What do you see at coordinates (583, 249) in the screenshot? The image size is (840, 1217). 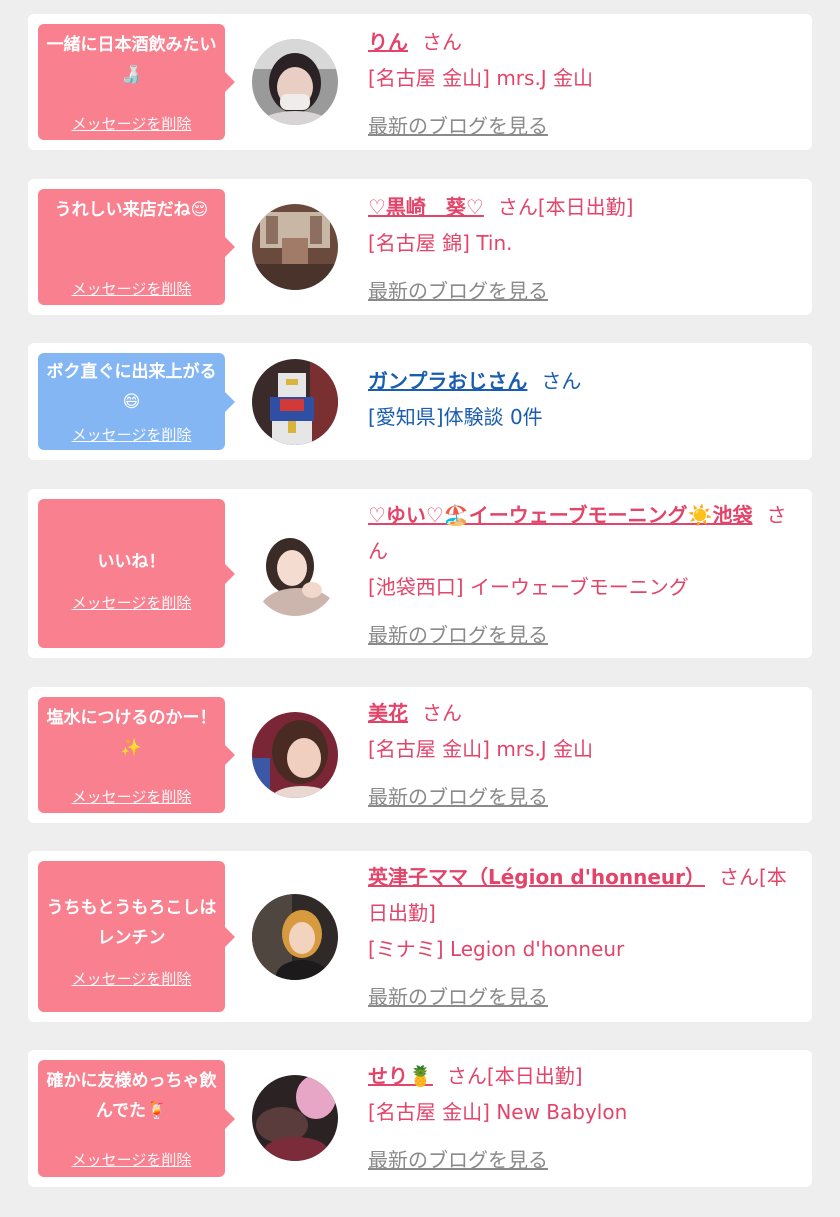 I see `card-info: ♡黒崎 葵♡ さん[本日出勤] [名古屋 錦] Tin. 最新のブログを見る` at bounding box center [583, 249].